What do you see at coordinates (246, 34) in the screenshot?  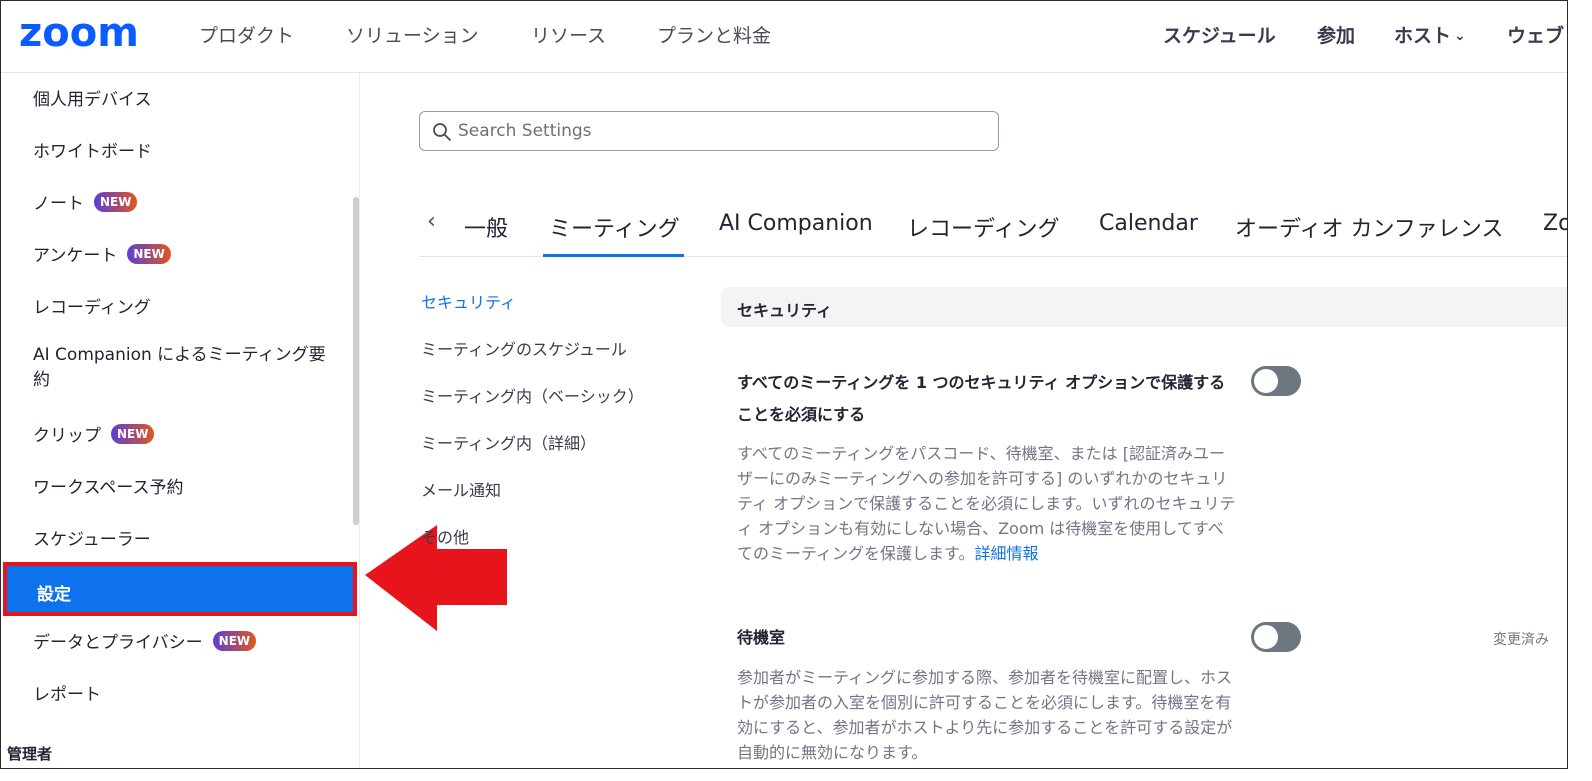 I see `nav-products: プロダクト` at bounding box center [246, 34].